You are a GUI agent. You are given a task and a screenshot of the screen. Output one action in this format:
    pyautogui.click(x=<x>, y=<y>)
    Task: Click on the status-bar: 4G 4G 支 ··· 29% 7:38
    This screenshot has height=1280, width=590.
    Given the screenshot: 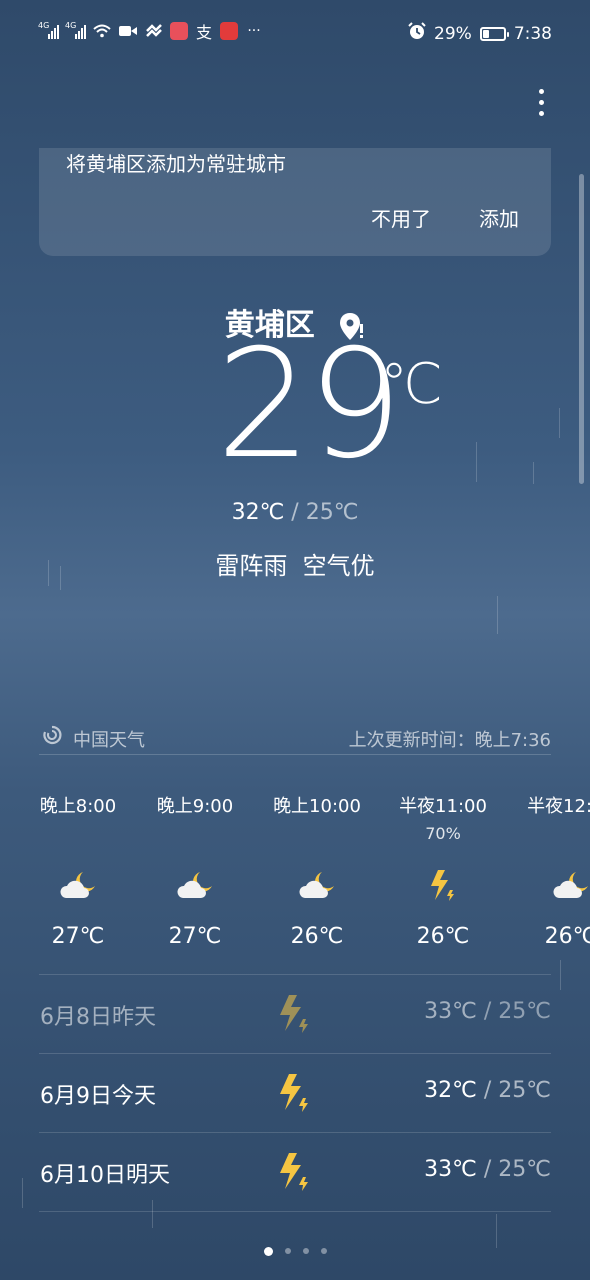 What is the action you would take?
    pyautogui.click(x=295, y=33)
    